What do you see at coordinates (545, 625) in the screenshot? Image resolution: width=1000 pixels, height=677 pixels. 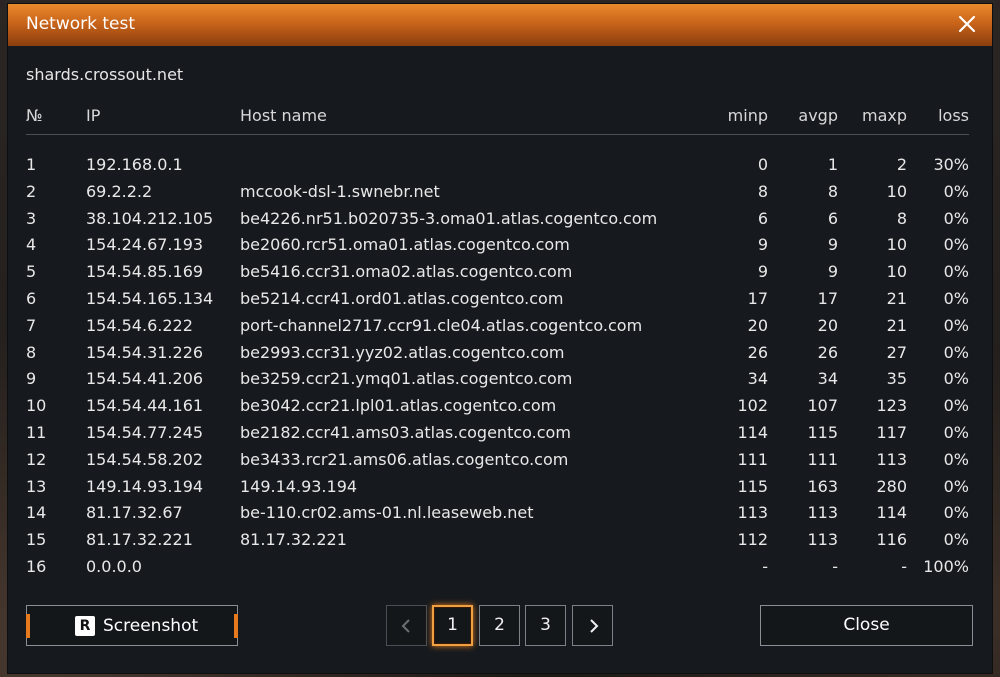 I see `page-button-3: 3` at bounding box center [545, 625].